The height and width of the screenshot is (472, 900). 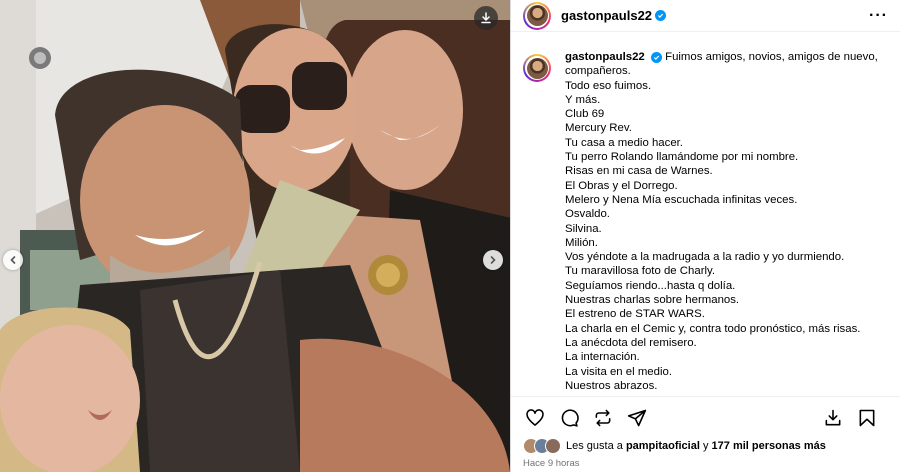 What do you see at coordinates (537, 68) in the screenshot?
I see `caption-avatar` at bounding box center [537, 68].